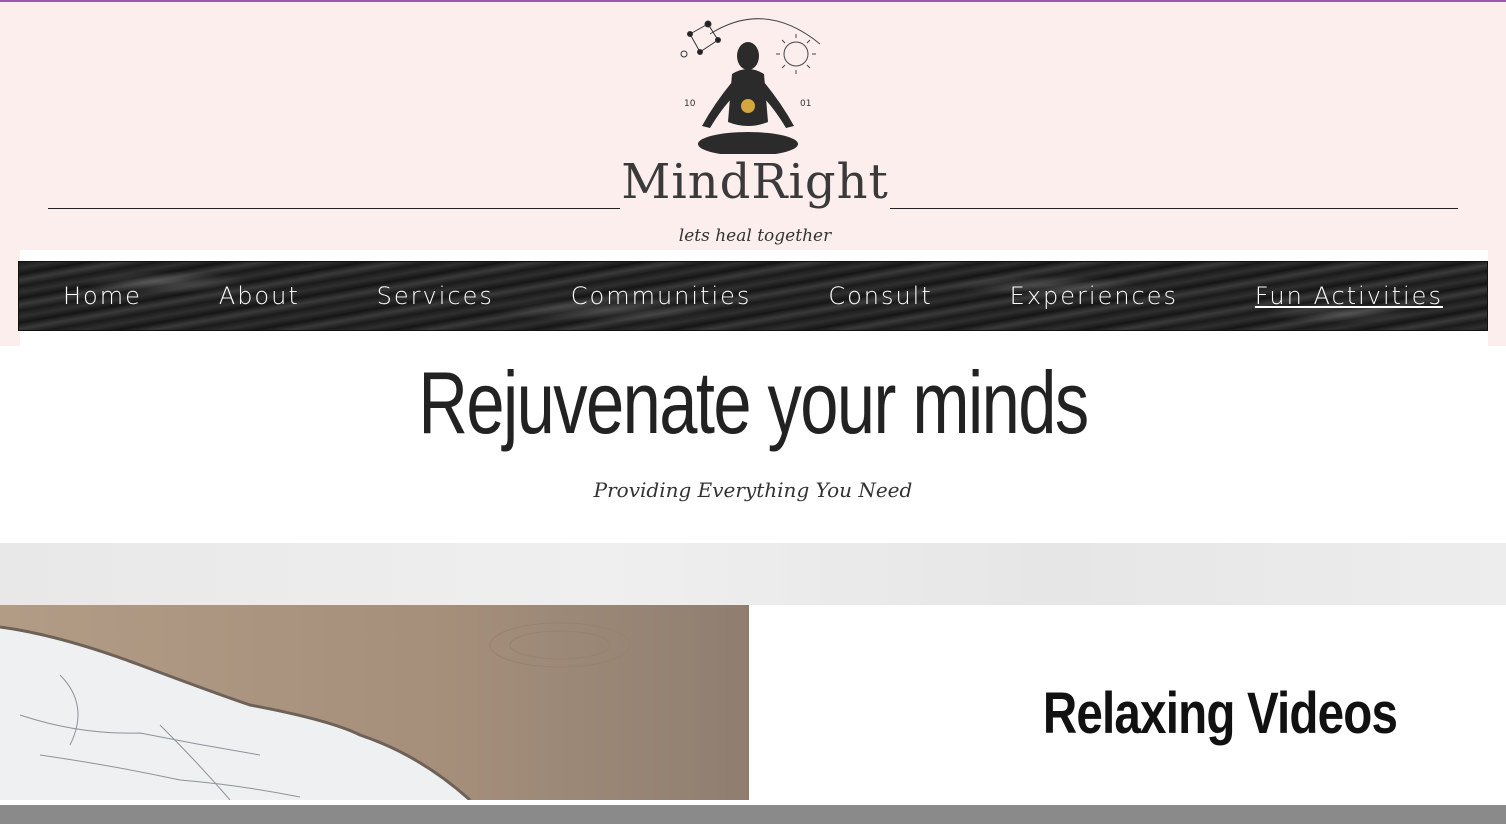  I want to click on marble-strip, so click(753, 574).